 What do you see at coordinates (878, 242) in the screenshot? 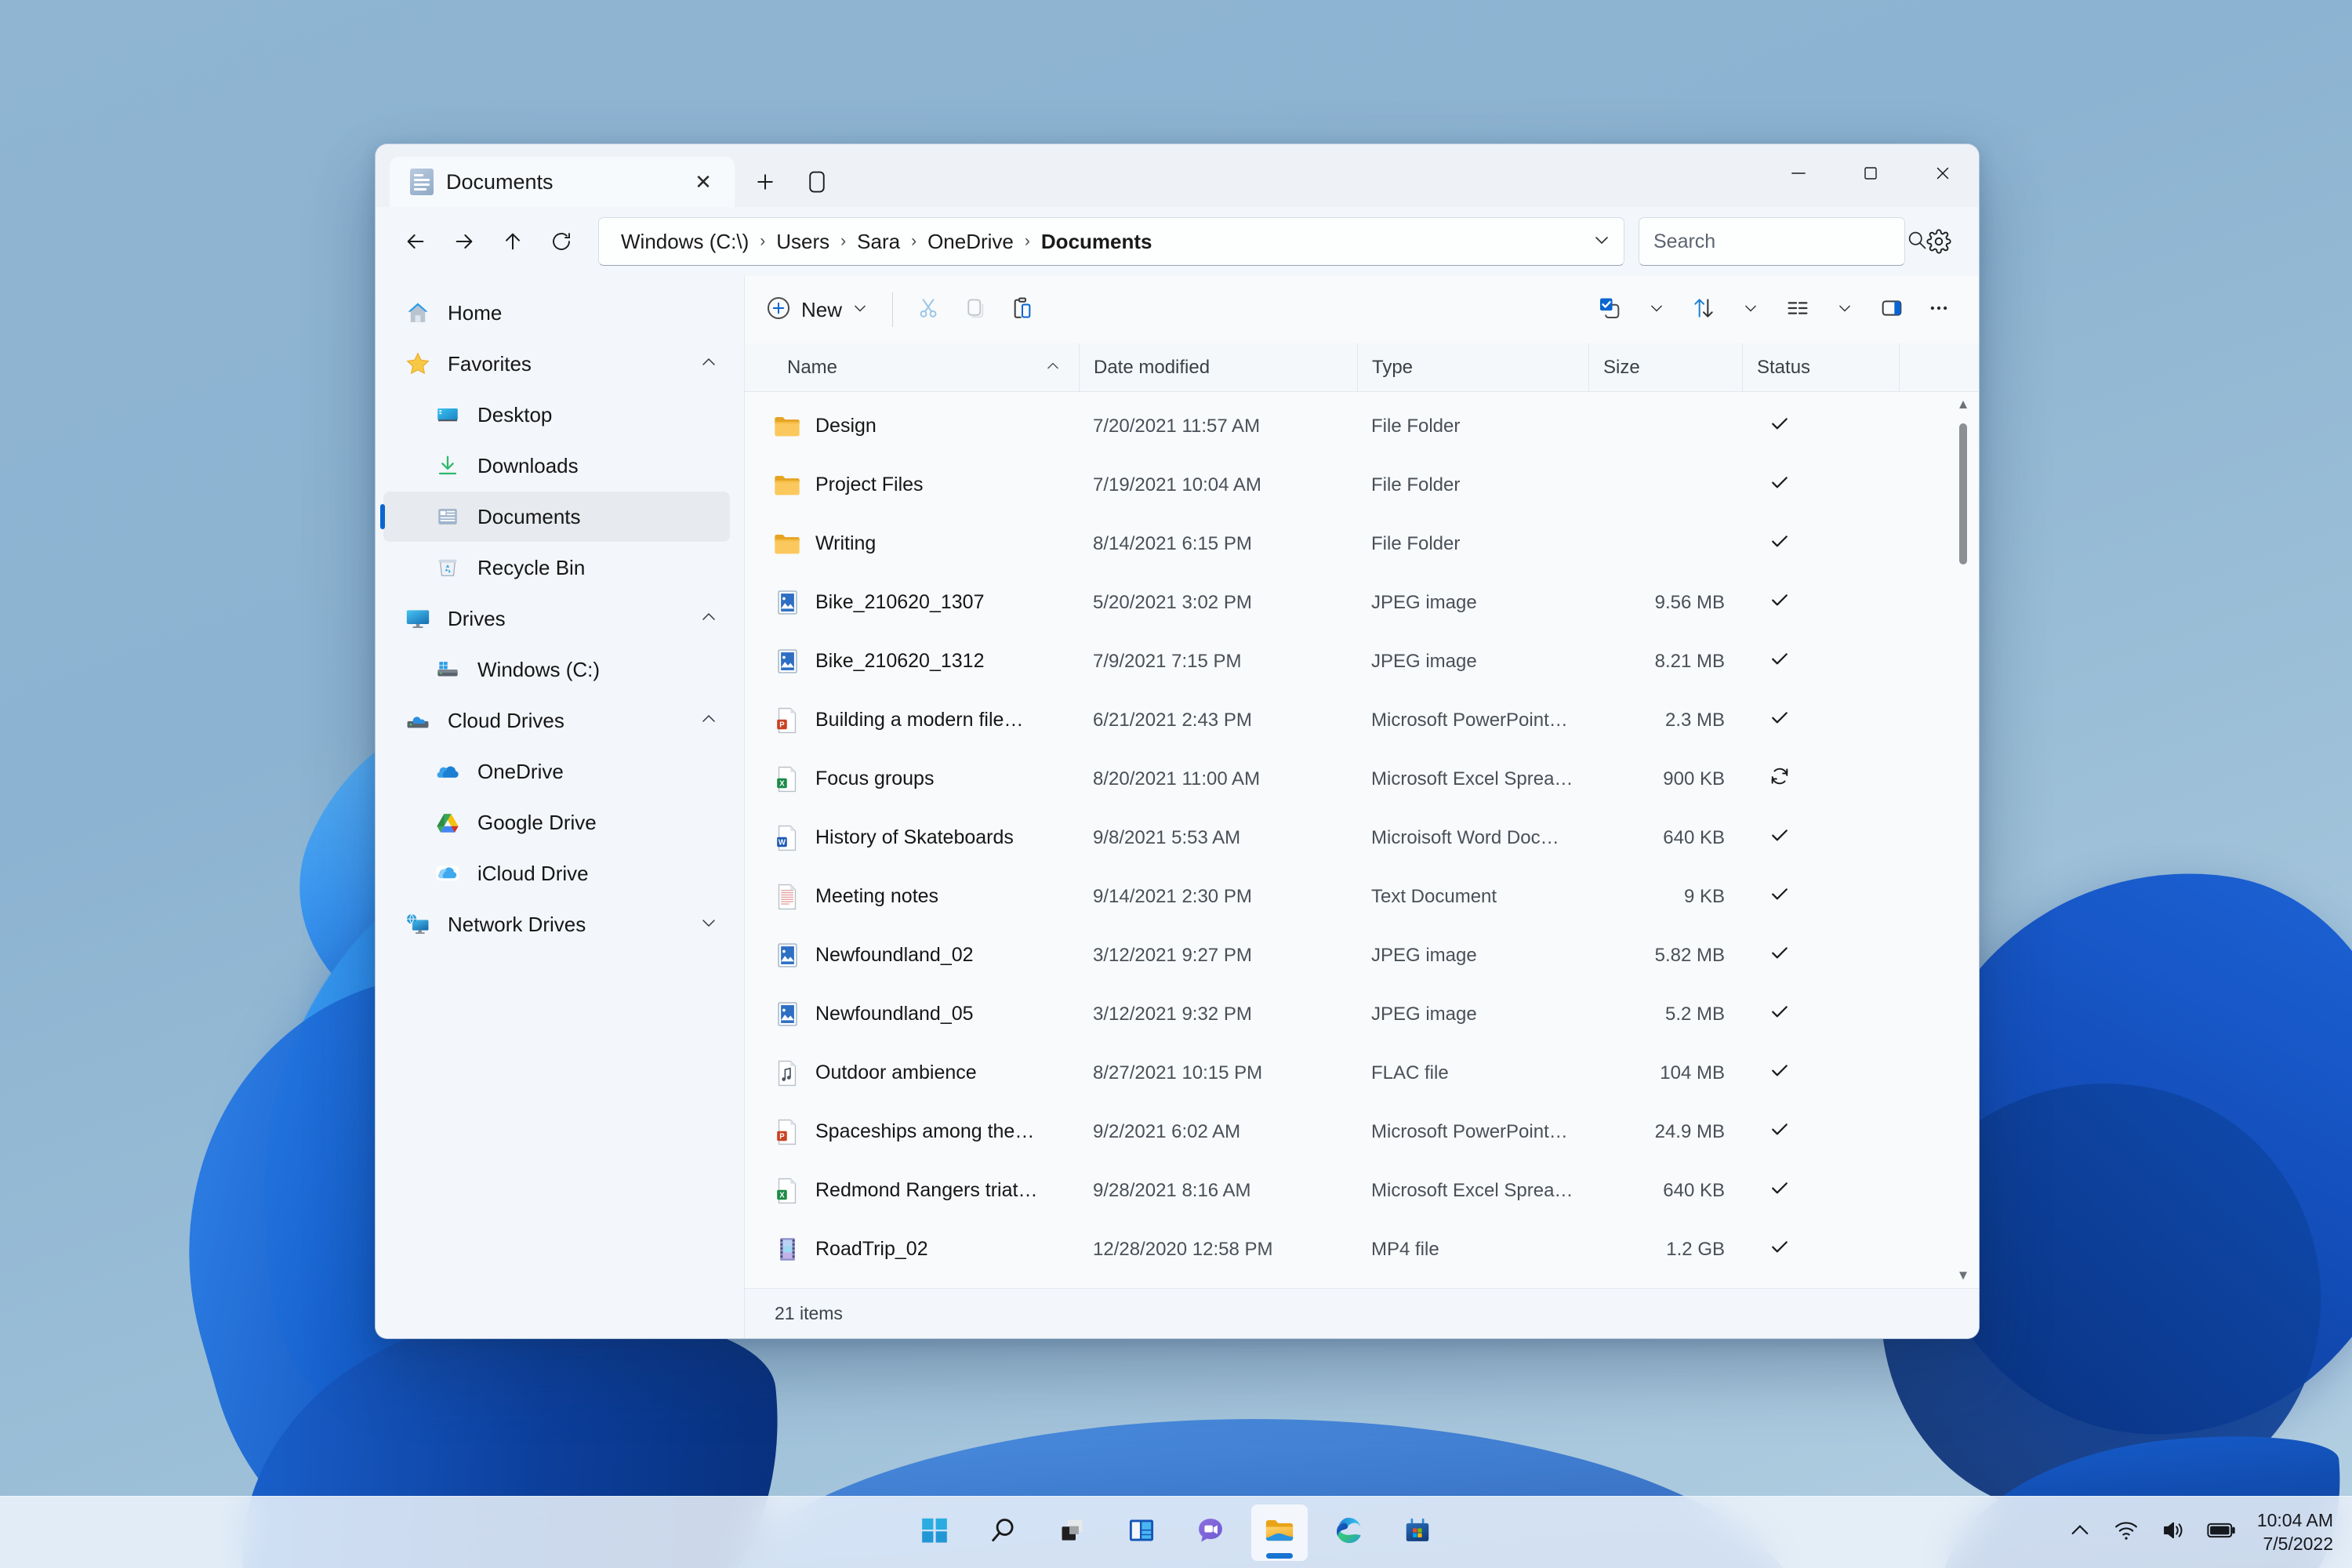
I see `breadcrumb-item: Sara` at bounding box center [878, 242].